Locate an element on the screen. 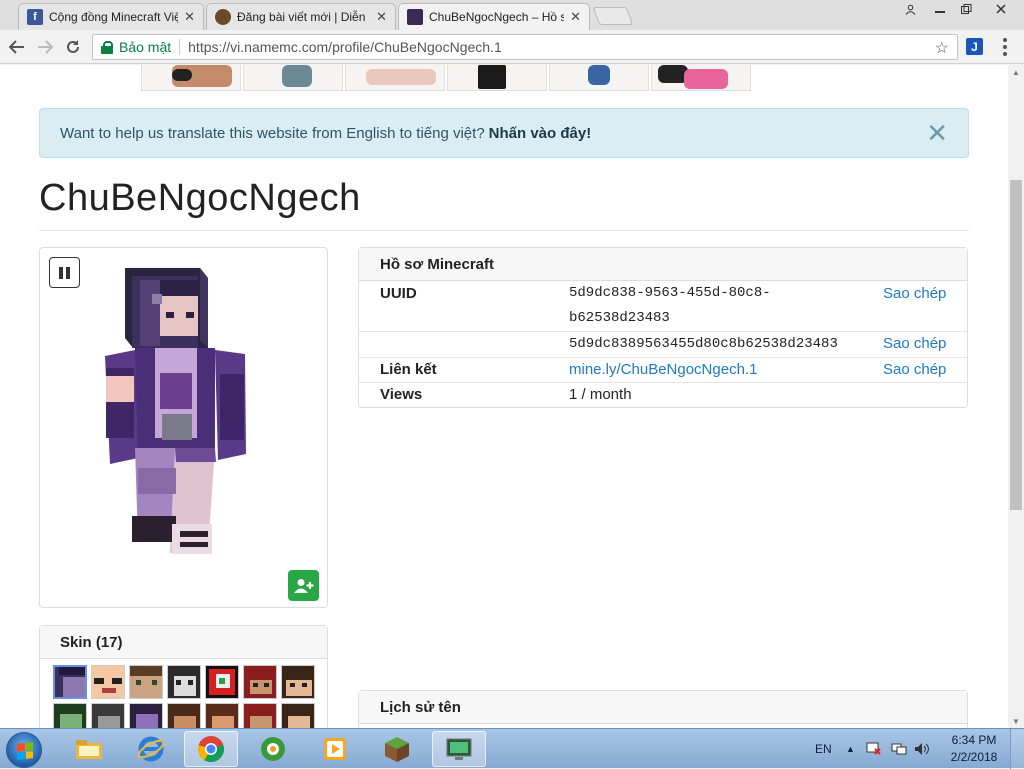  lock-icon is located at coordinates (107, 47).